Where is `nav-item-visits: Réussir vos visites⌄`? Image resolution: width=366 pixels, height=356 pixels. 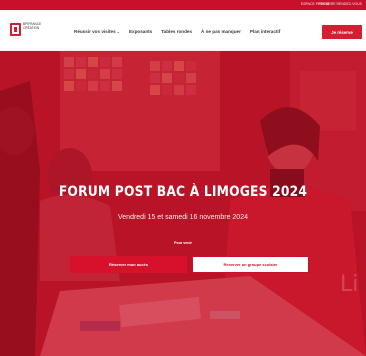
nav-item-visits: Réussir vos visites⌄ is located at coordinates (97, 31).